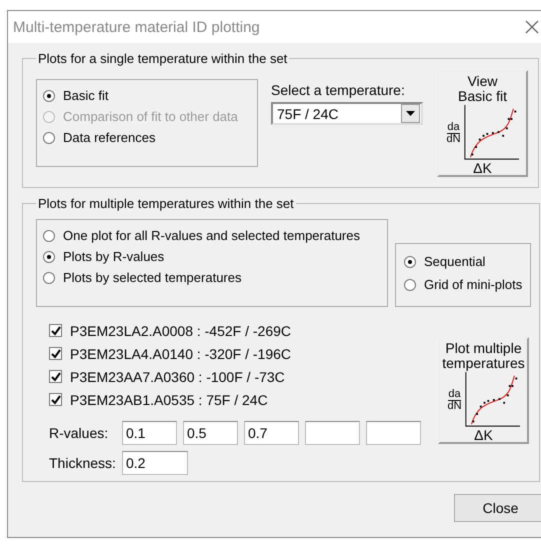 This screenshot has width=541, height=547. What do you see at coordinates (212, 235) in the screenshot?
I see `radio-option: One plot for all R-values and selected temperatures` at bounding box center [212, 235].